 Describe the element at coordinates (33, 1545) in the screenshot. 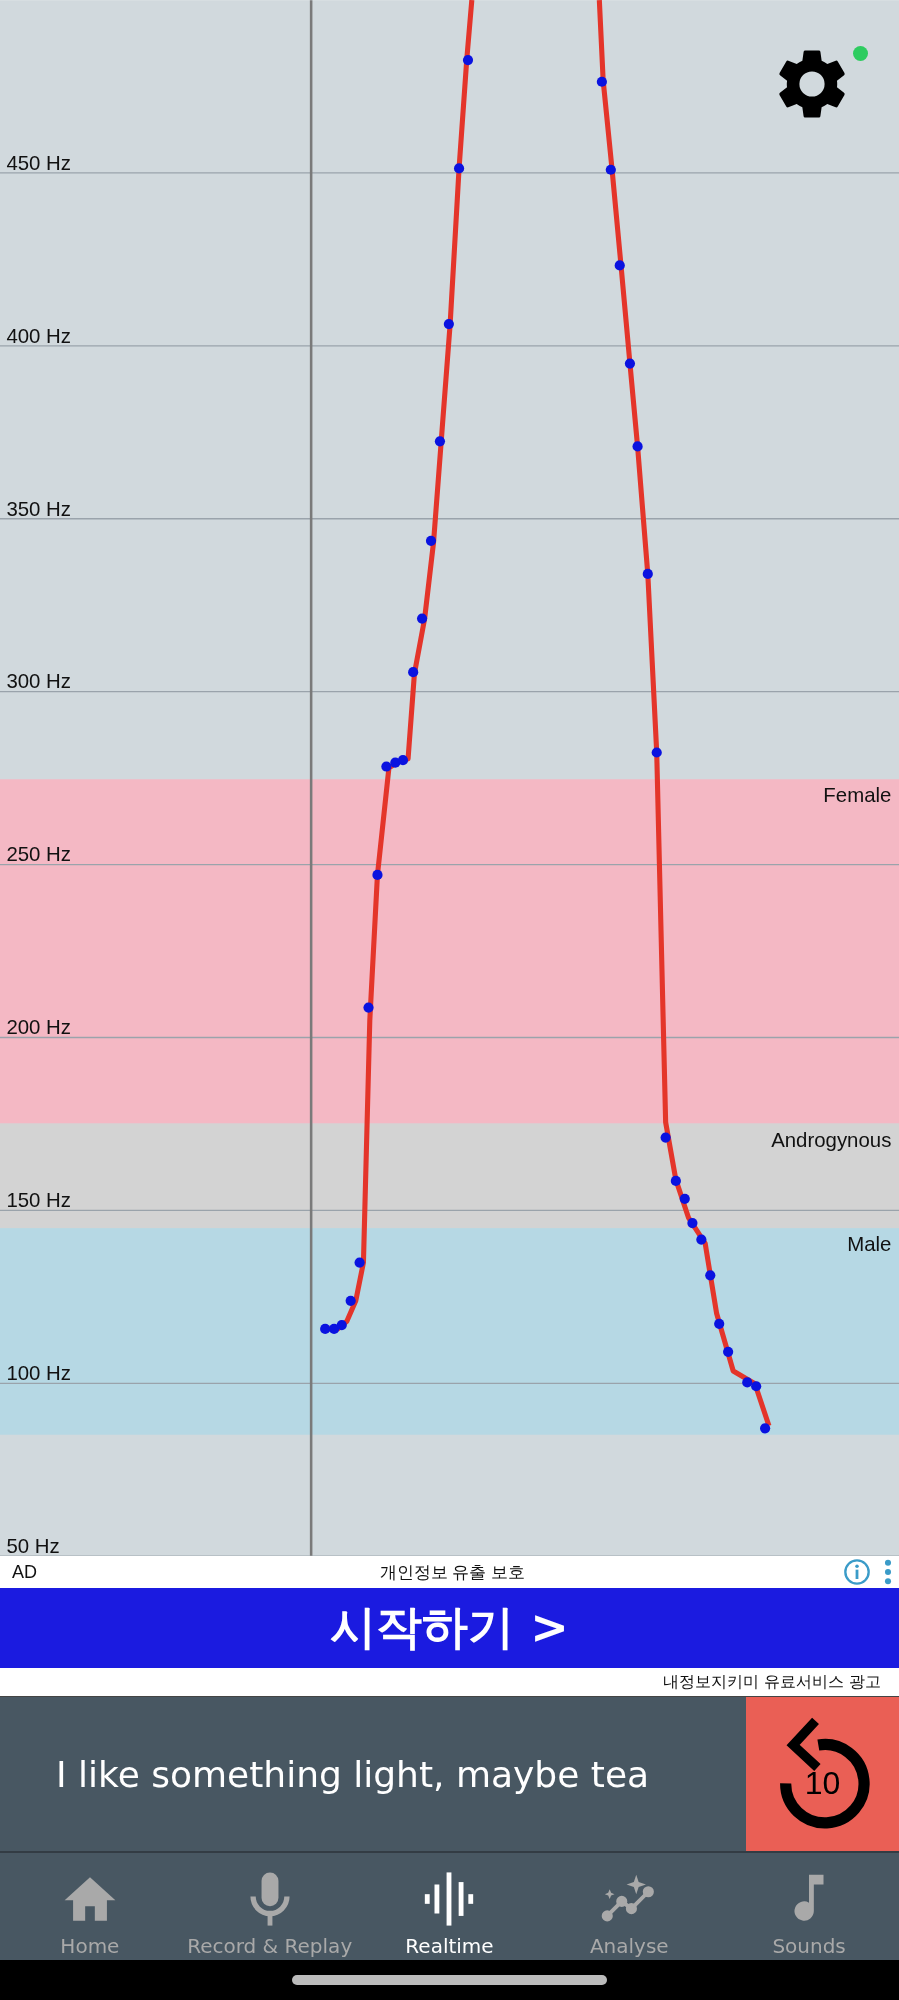

I see `axis-label: 50 Hz` at that location.